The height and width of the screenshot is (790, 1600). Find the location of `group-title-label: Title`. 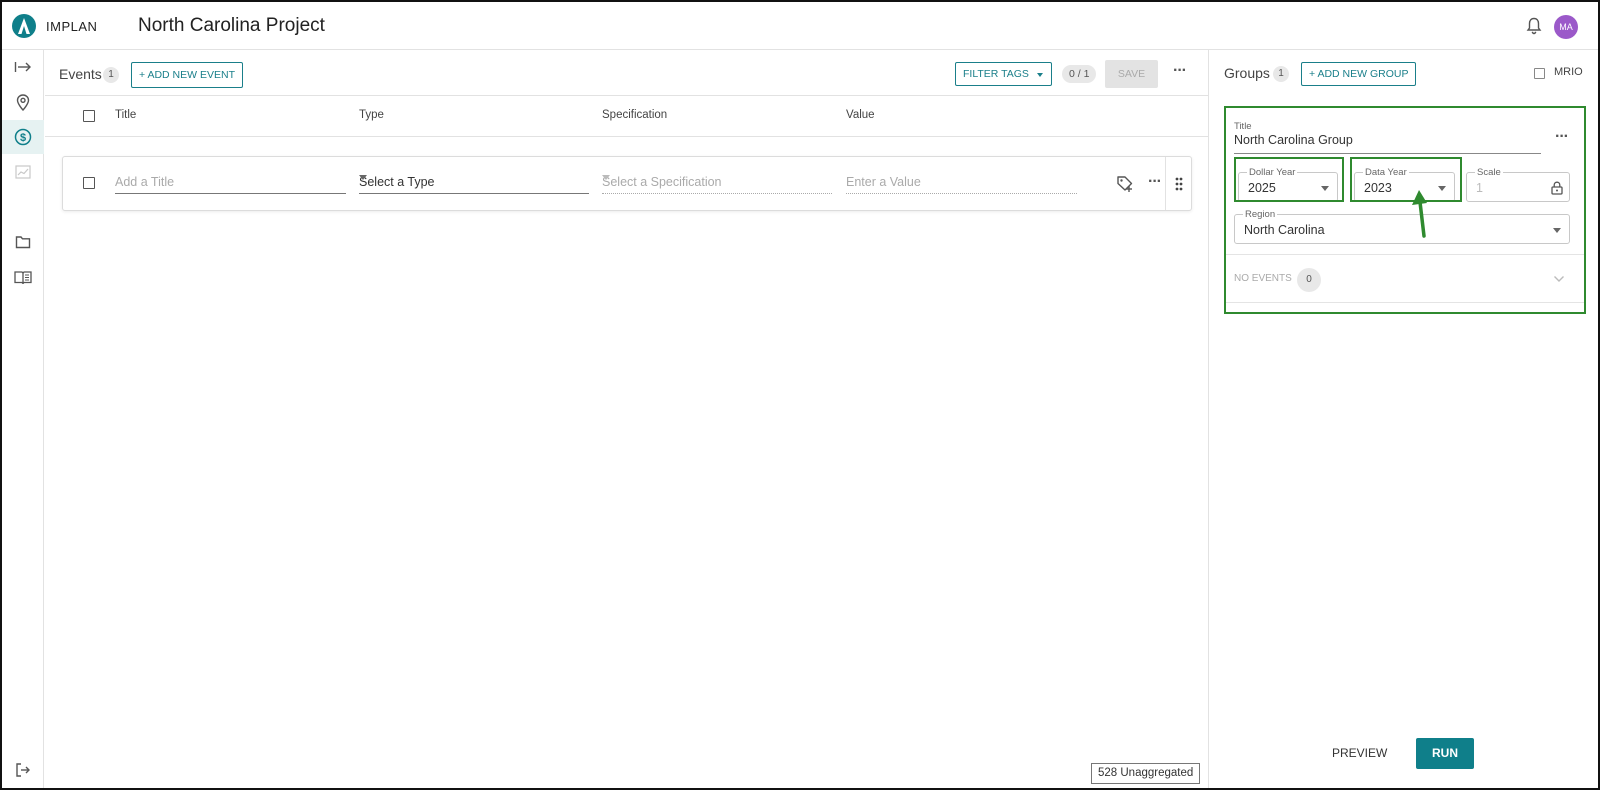

group-title-label: Title is located at coordinates (1243, 126).